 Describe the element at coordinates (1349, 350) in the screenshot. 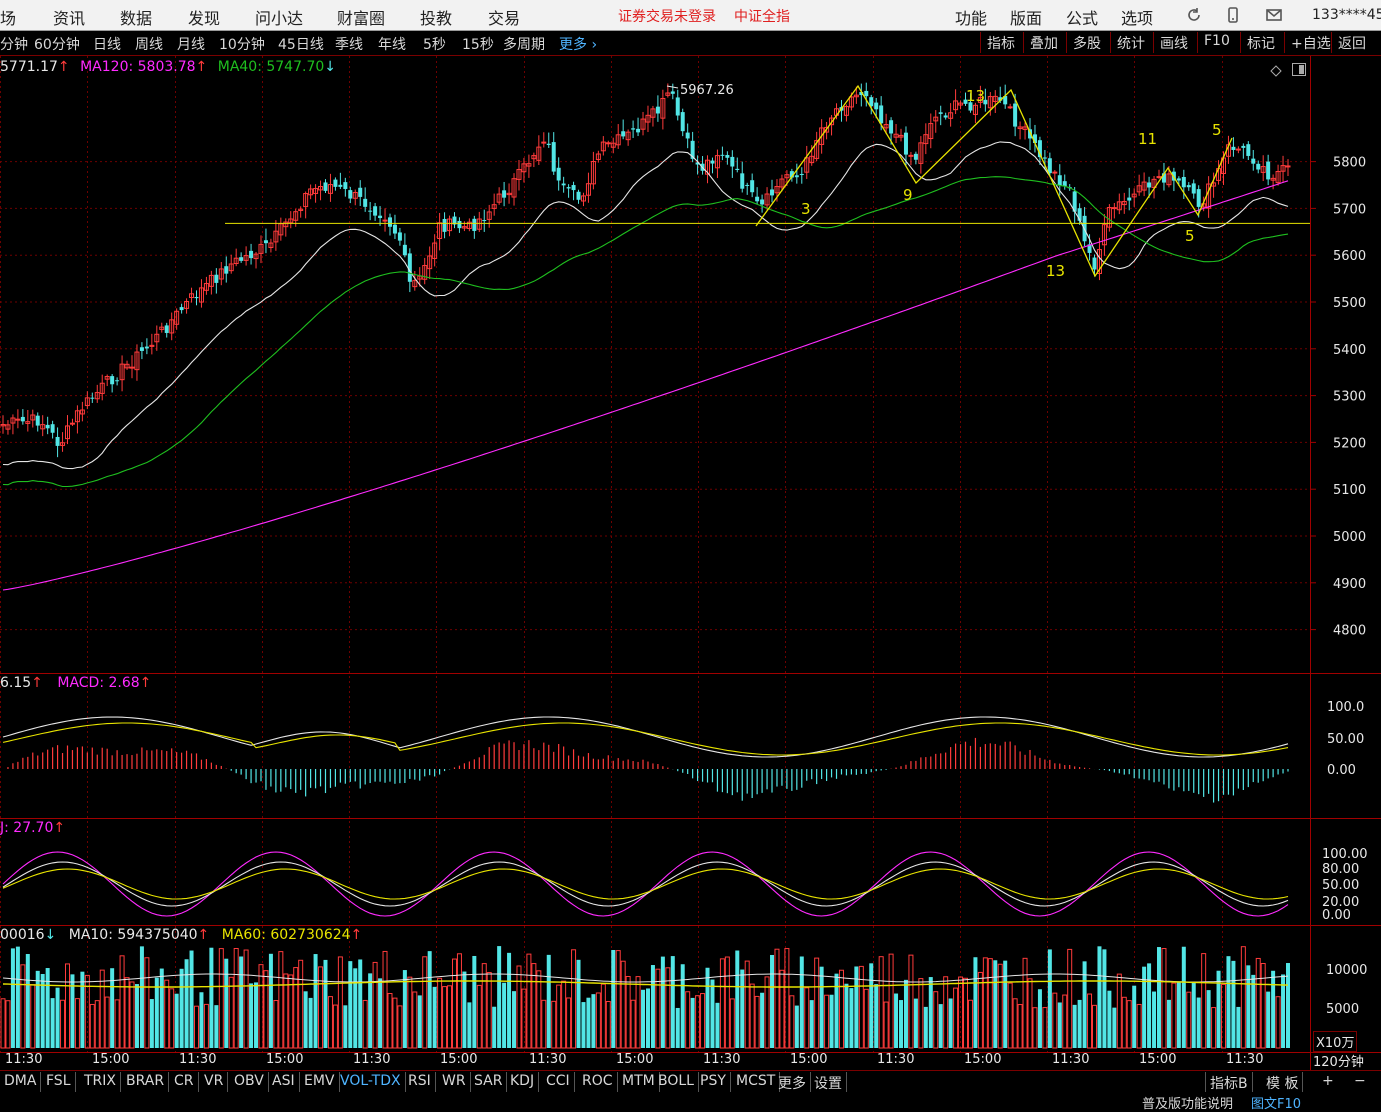

I see `price-tick-label: 5400` at that location.